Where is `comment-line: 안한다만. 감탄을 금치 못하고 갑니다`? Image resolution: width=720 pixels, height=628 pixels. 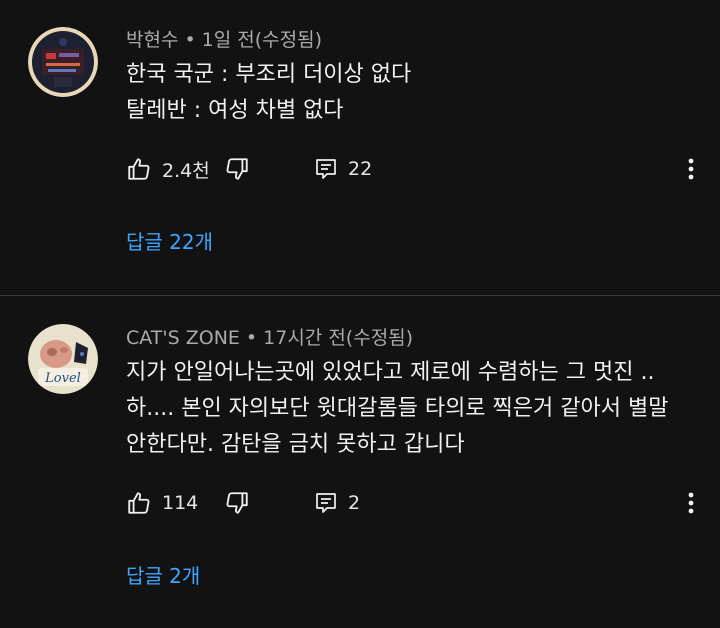 comment-line: 안한다만. 감탄을 금치 못하고 갑니다 is located at coordinates (295, 444).